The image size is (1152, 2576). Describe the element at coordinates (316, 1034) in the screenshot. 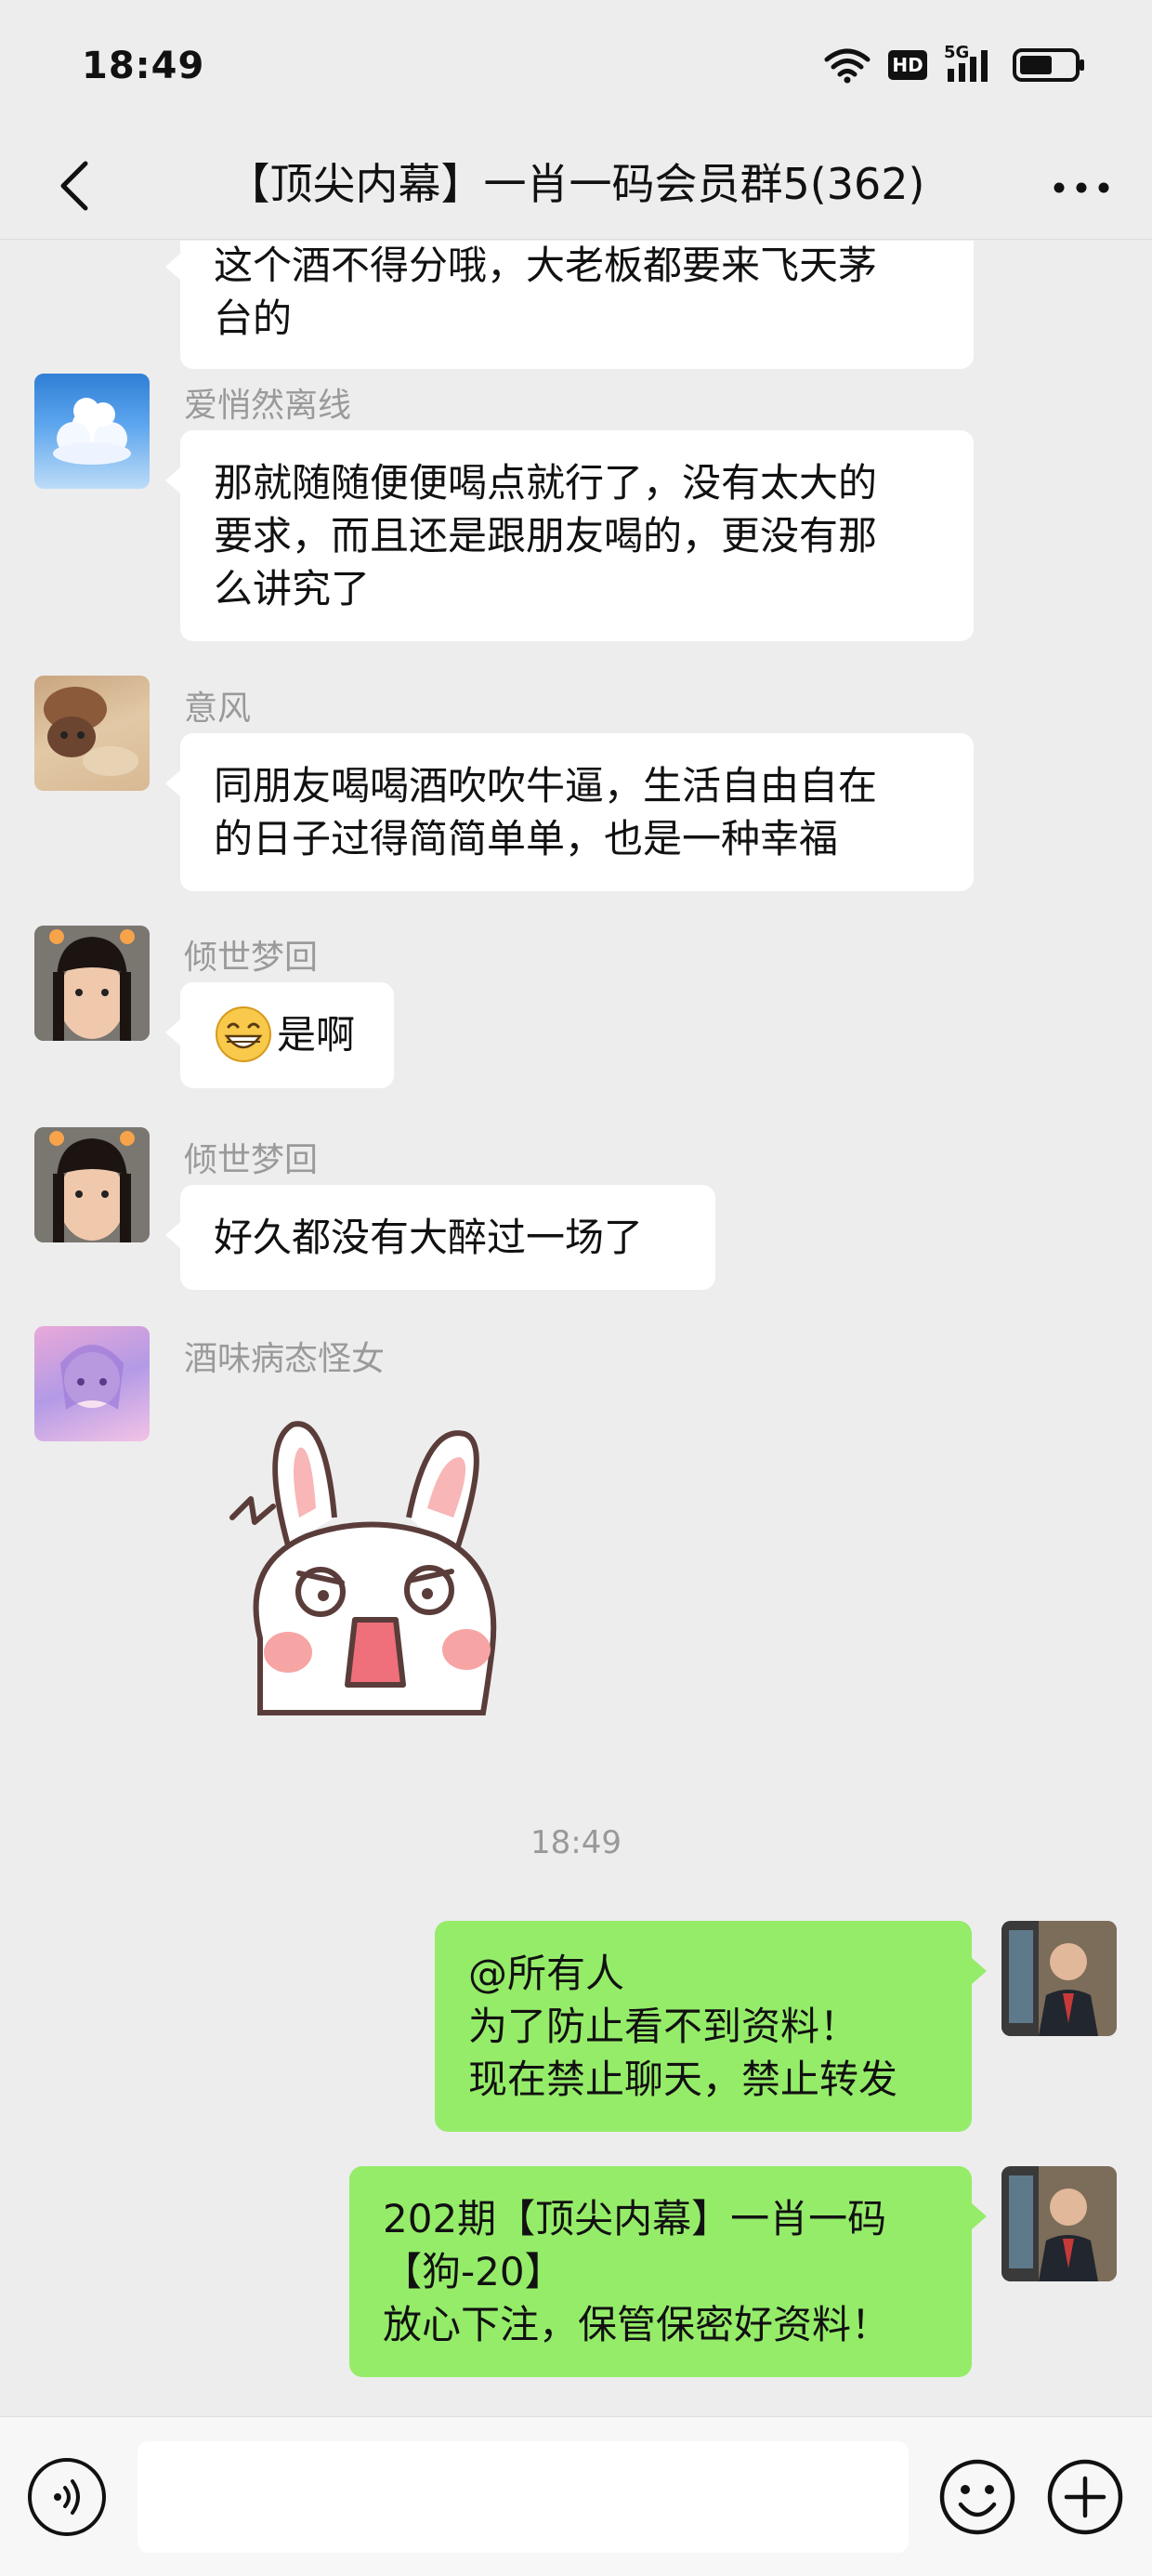

I see `message-text: 是啊` at that location.